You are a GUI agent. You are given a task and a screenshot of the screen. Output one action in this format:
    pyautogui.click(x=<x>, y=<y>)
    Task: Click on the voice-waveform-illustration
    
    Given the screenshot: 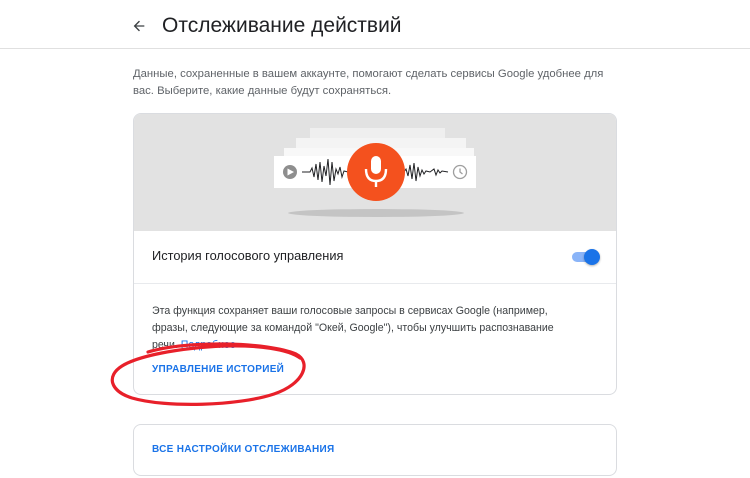 What is the action you would take?
    pyautogui.click(x=375, y=172)
    